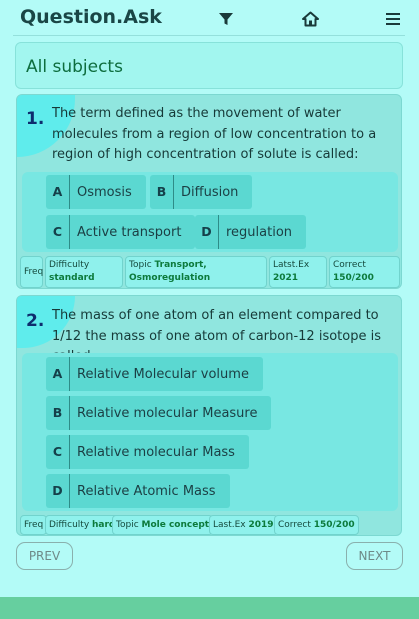  What do you see at coordinates (35, 321) in the screenshot?
I see `question-number: 2.` at bounding box center [35, 321].